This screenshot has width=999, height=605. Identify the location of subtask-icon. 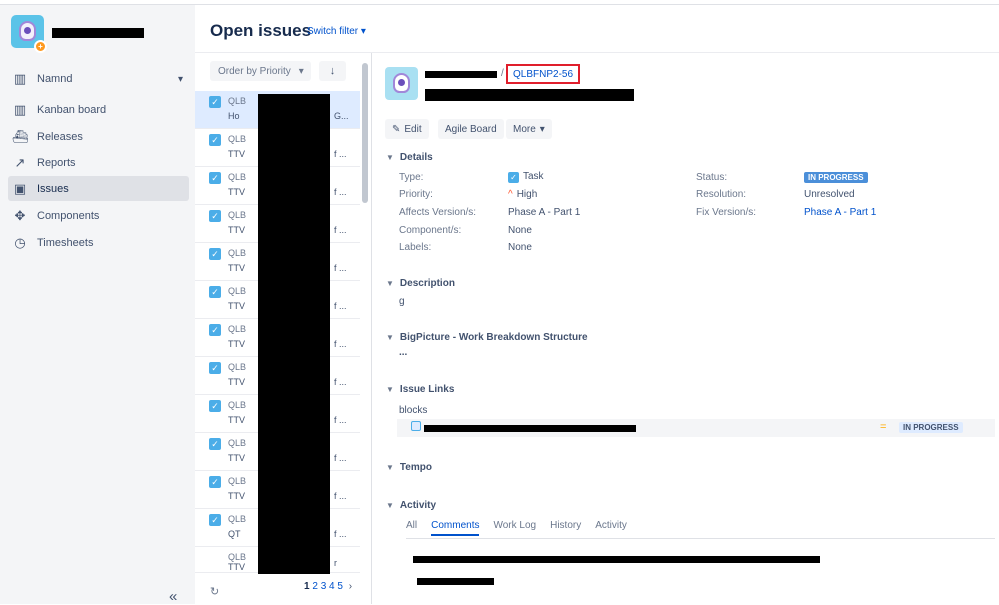
(416, 426).